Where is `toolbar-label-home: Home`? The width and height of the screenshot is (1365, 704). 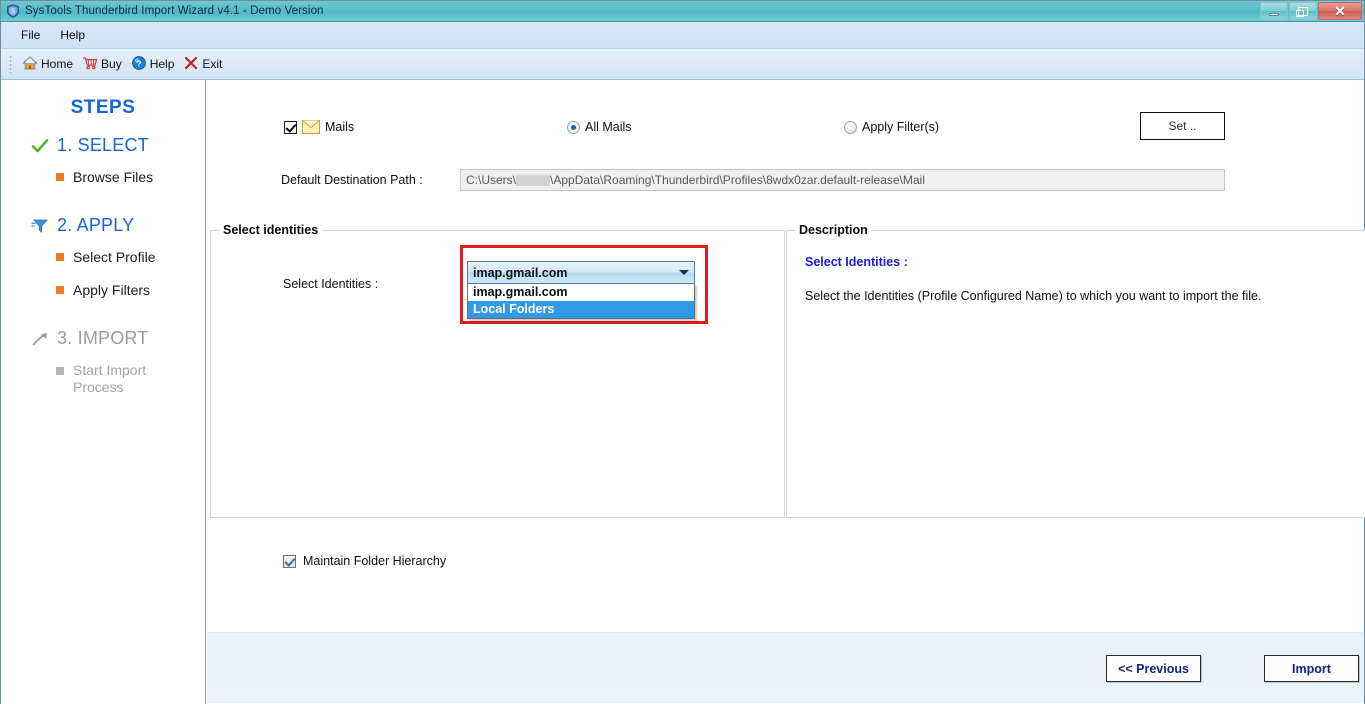
toolbar-label-home: Home is located at coordinates (57, 64).